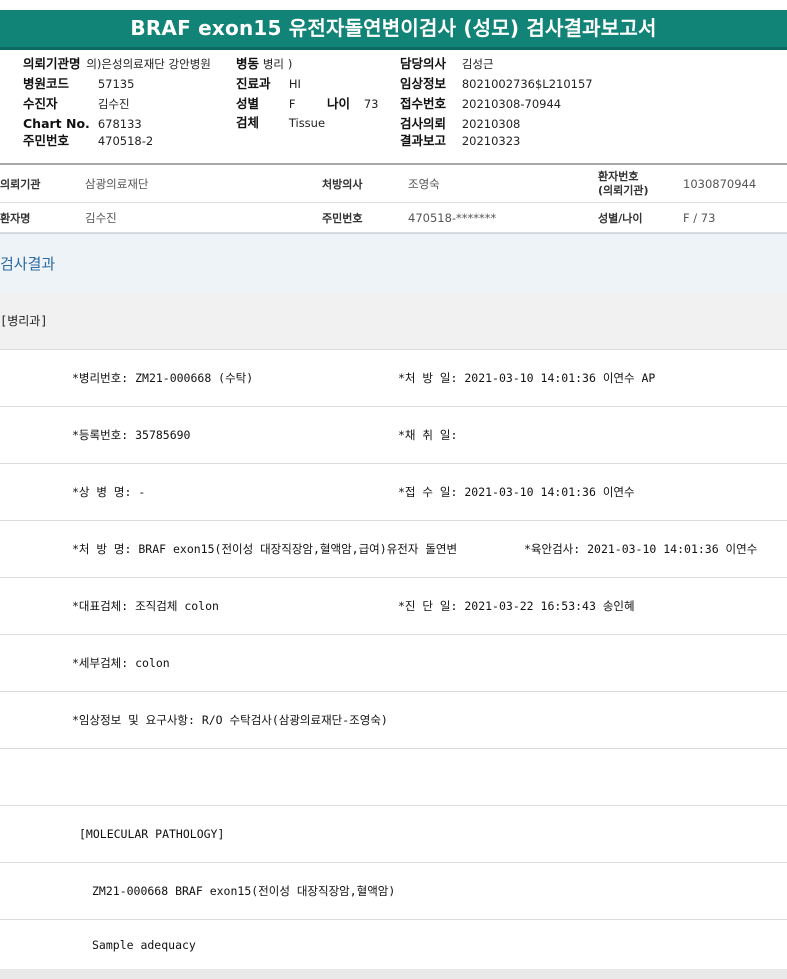 The image size is (787, 979). I want to click on patient-label: 수진자, so click(40, 103).